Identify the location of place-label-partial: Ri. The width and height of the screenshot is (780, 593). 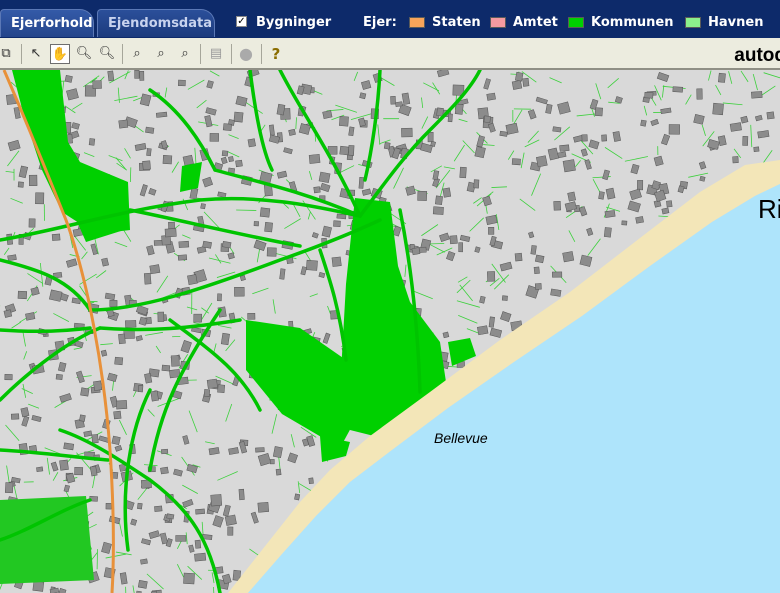
(769, 209).